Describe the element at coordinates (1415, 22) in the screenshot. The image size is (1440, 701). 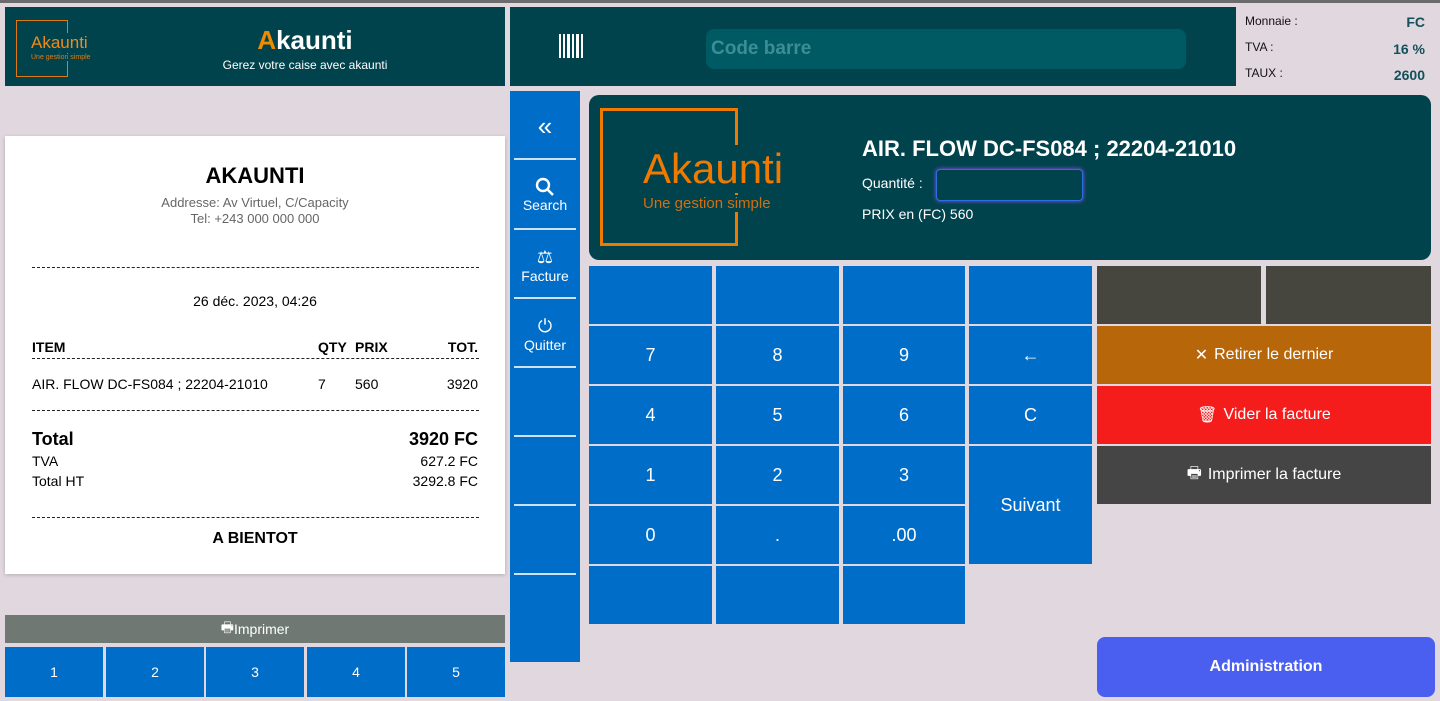
I see `currency-value: FC` at that location.